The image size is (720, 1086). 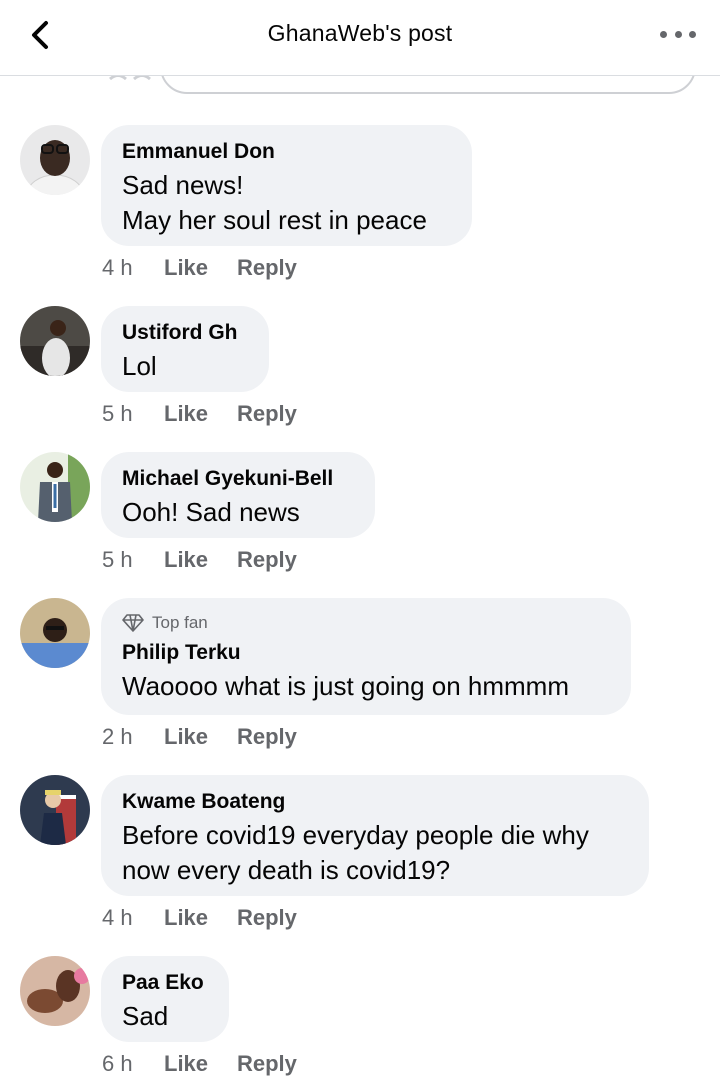 What do you see at coordinates (238, 495) in the screenshot?
I see `comment-bubble: Michael Gyekuni-Bell Ooh! Sad news` at bounding box center [238, 495].